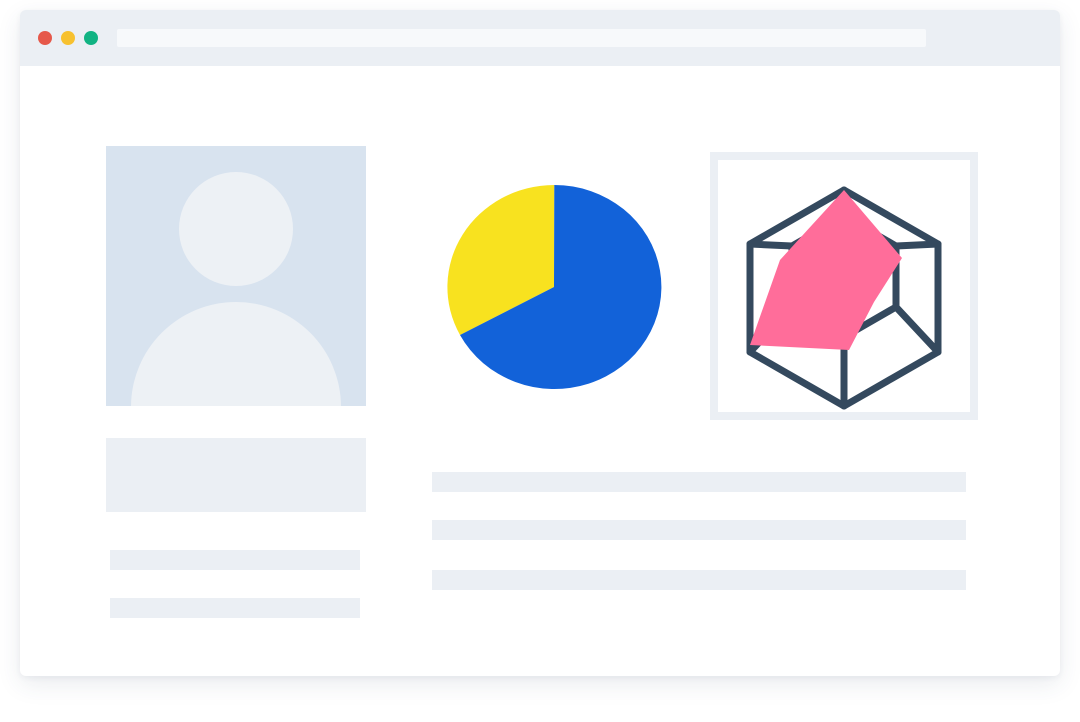 This screenshot has width=1080, height=722. I want to click on cube-image-frame, so click(844, 286).